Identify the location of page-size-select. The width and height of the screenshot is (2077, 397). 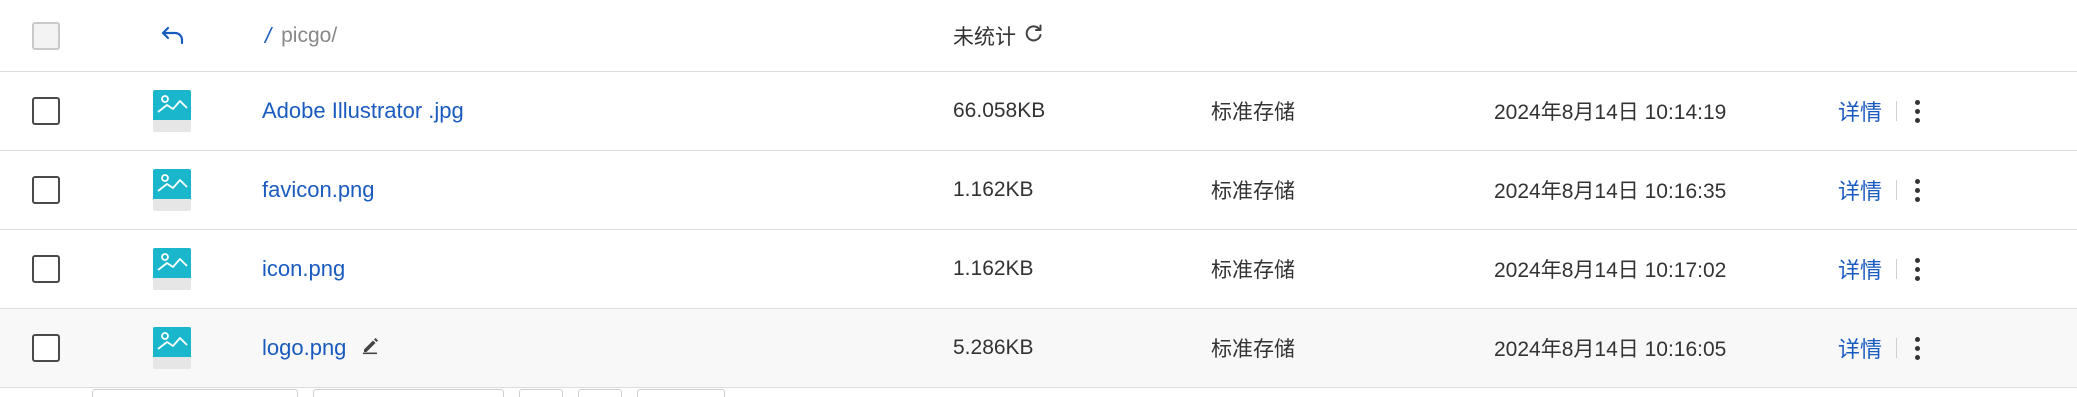
(195, 393).